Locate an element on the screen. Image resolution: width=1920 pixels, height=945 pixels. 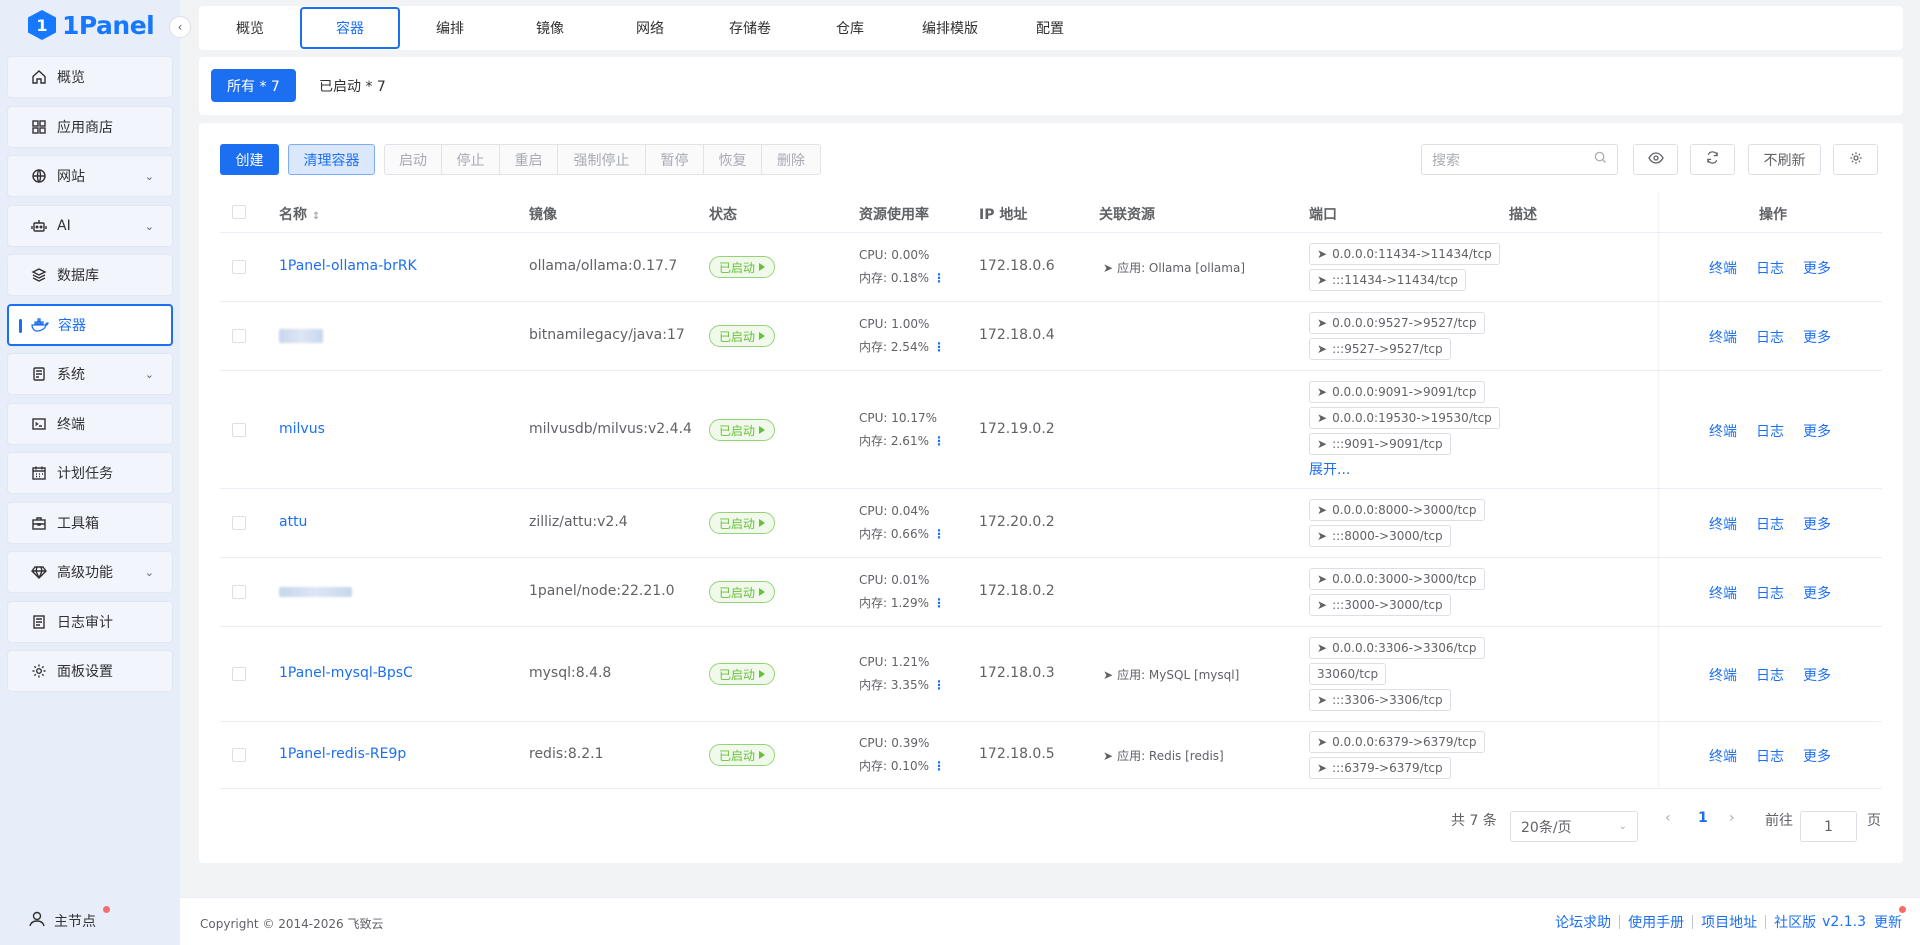
related-resource: ➤ 应用: MySQL [mysql] is located at coordinates (1171, 674).